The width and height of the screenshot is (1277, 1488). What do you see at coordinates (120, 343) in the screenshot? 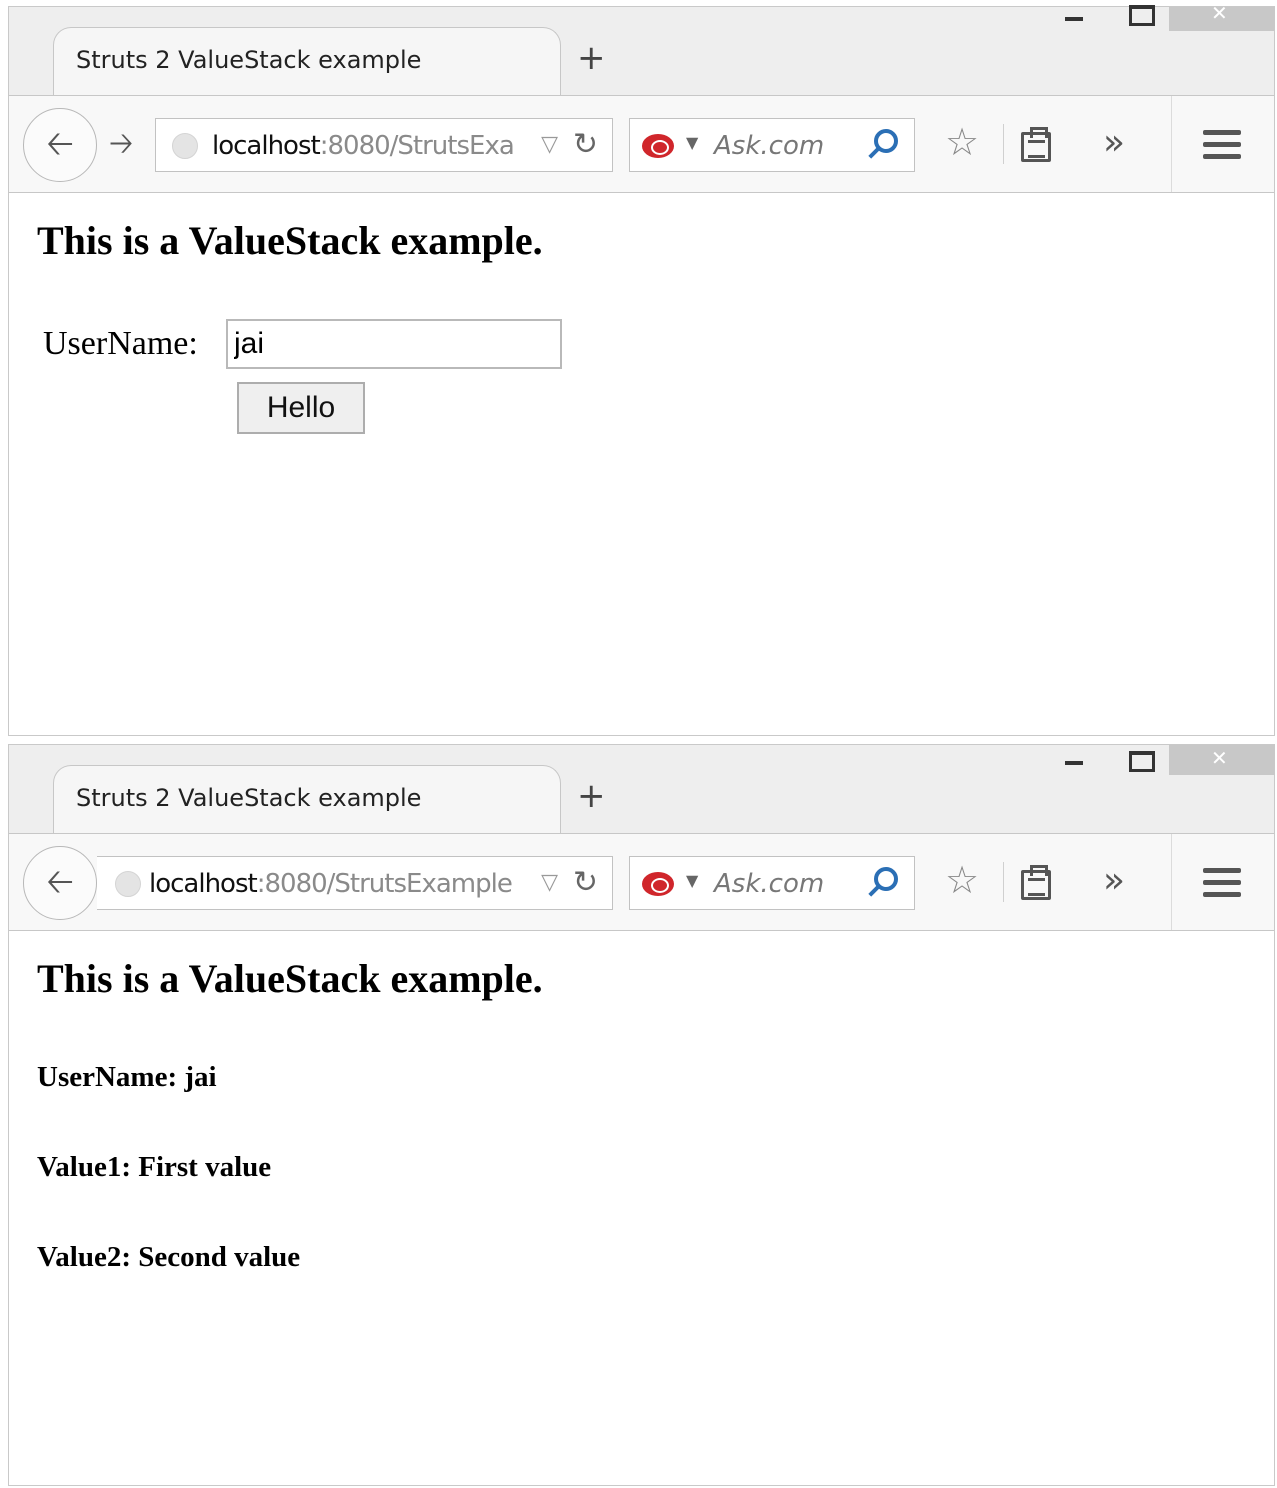
I see `username-label: UserName:` at bounding box center [120, 343].